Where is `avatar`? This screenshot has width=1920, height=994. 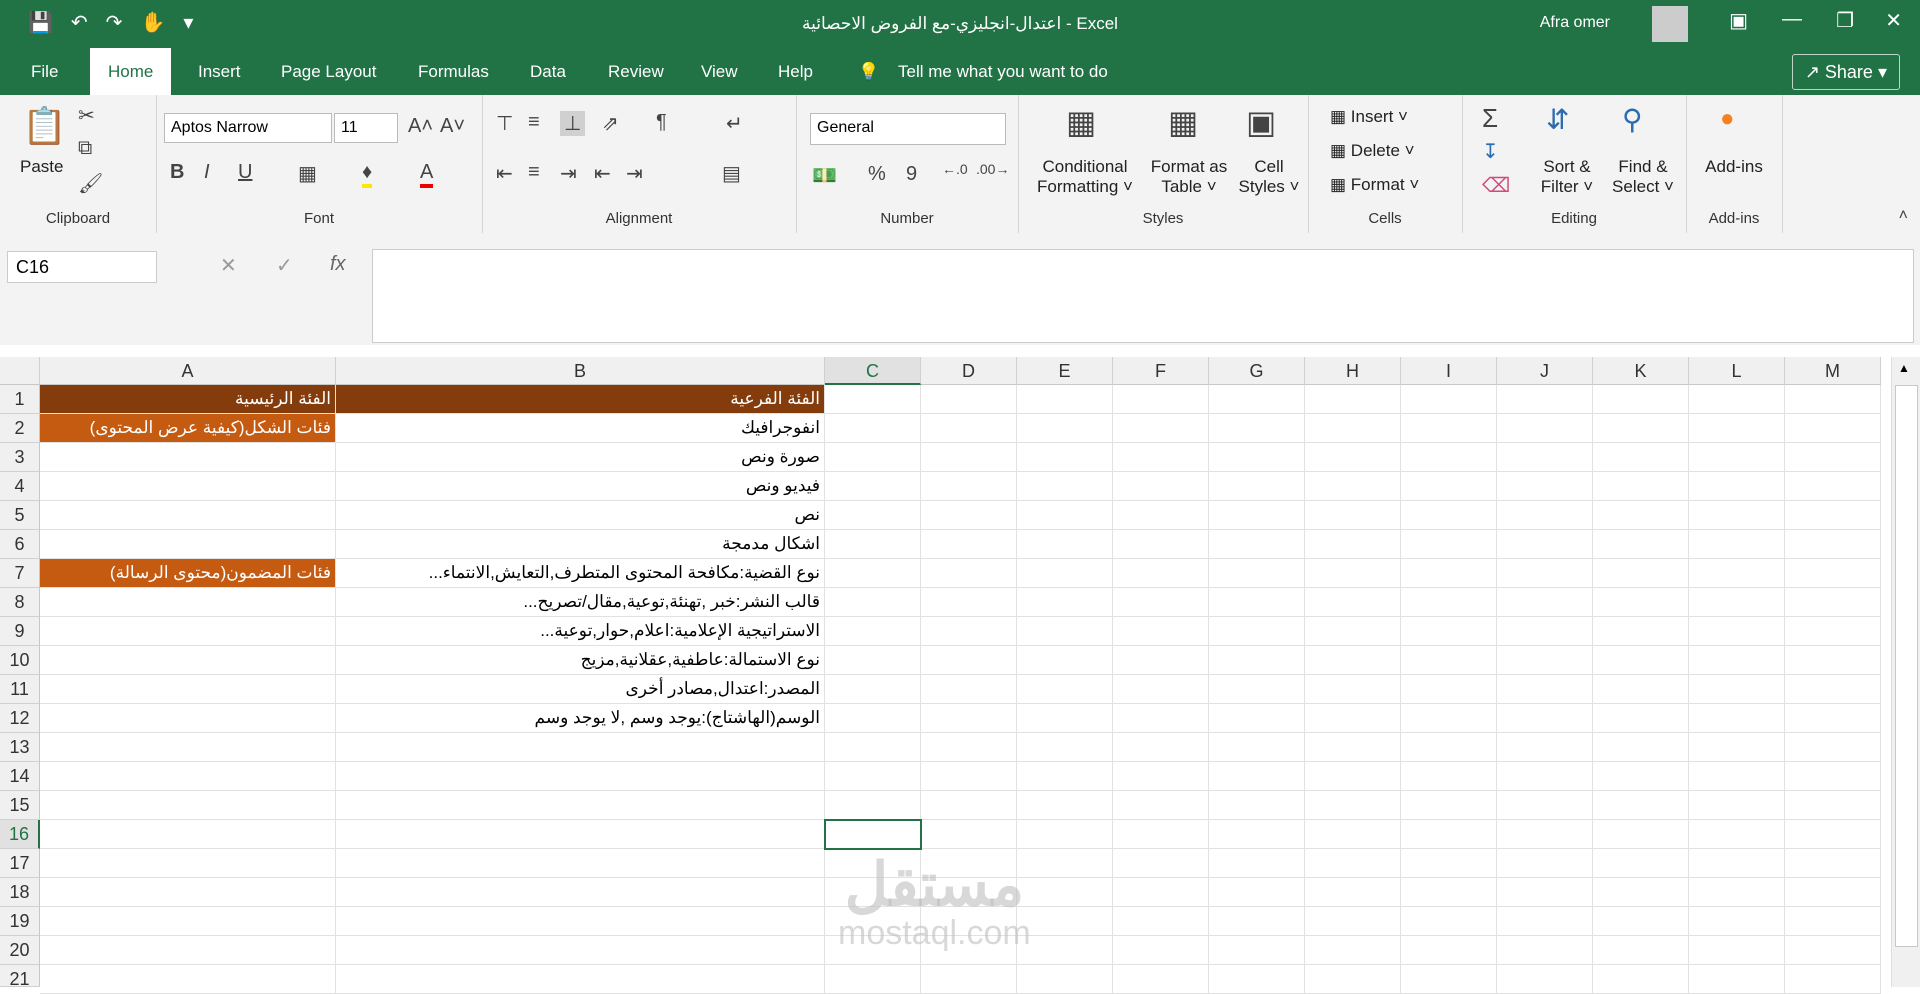
avatar is located at coordinates (1670, 24).